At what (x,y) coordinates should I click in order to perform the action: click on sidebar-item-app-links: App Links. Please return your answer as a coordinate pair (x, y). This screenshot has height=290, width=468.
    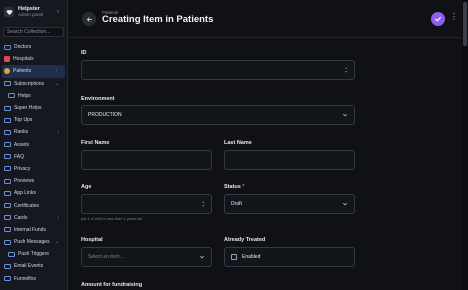
    Looking at the image, I should click on (33, 193).